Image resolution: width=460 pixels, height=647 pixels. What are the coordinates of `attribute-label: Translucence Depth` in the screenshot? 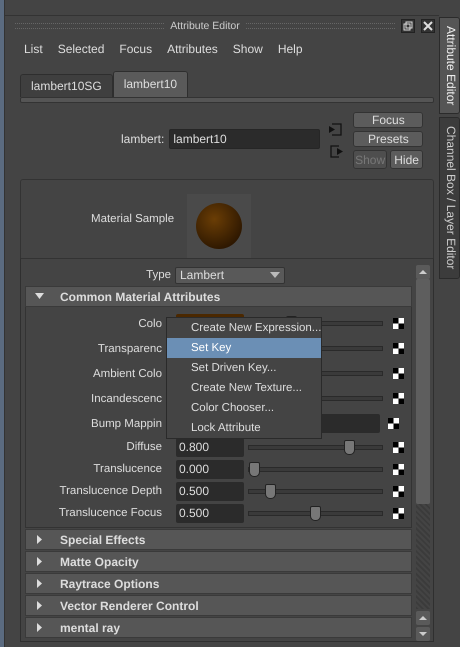 It's located at (110, 491).